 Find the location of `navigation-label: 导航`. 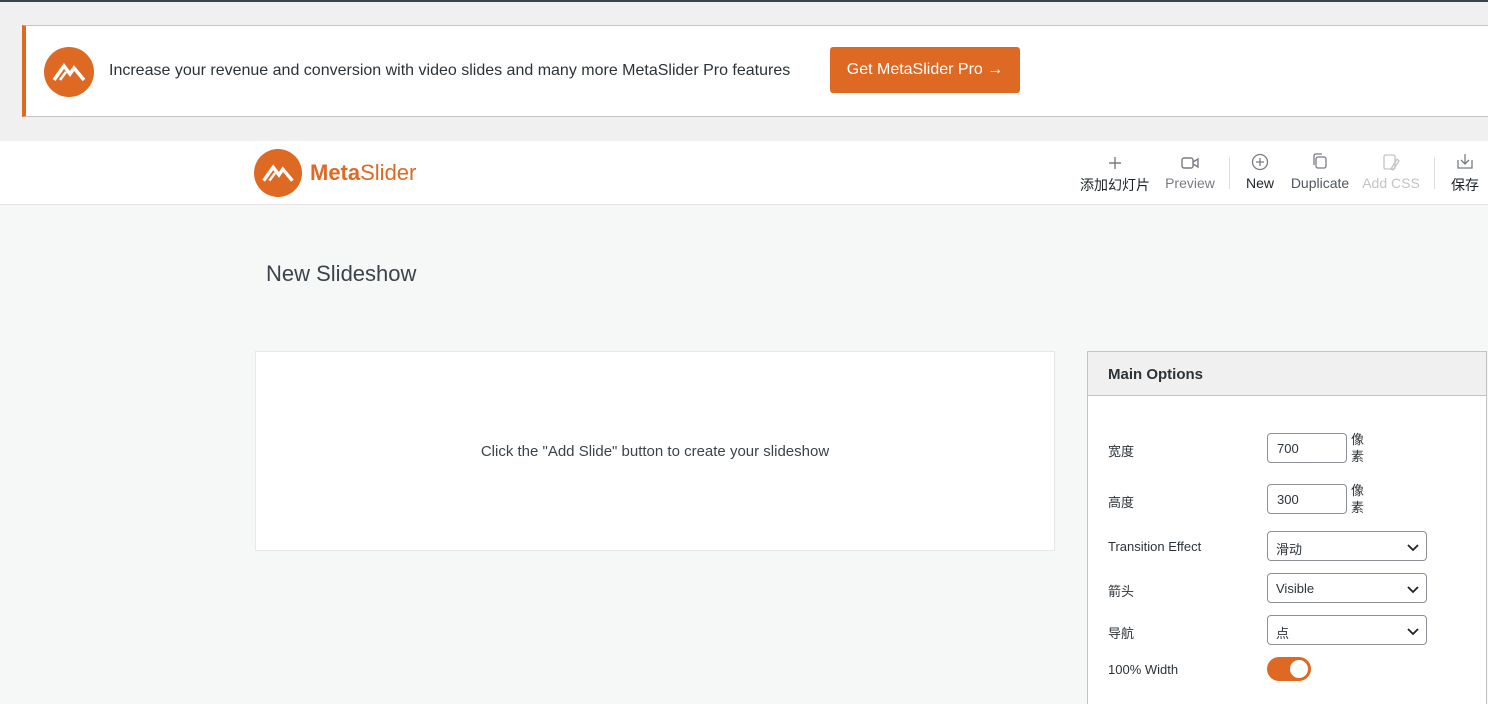

navigation-label: 导航 is located at coordinates (1121, 633).